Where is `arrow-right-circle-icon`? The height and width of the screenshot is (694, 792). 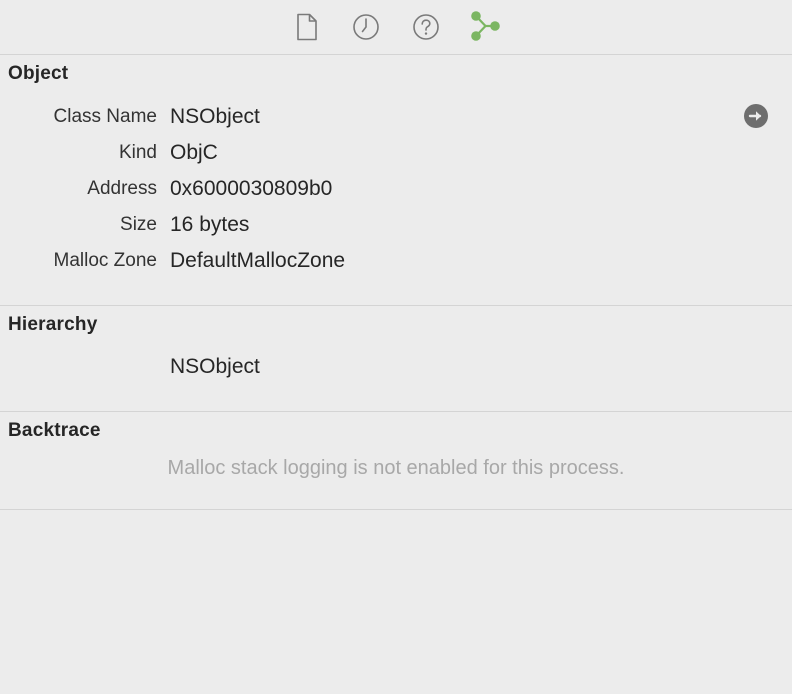 arrow-right-circle-icon is located at coordinates (756, 116).